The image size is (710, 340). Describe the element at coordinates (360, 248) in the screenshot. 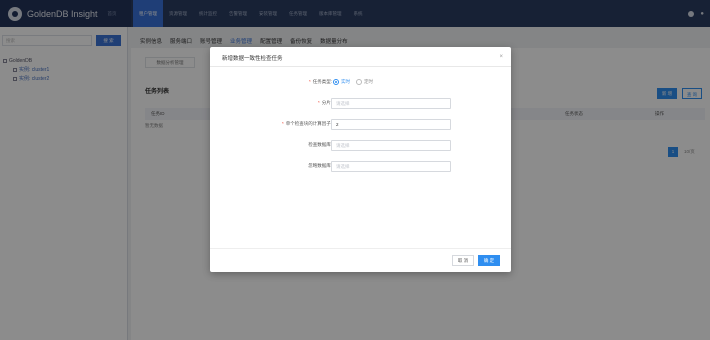

I see `dialog-footer-divider` at that location.